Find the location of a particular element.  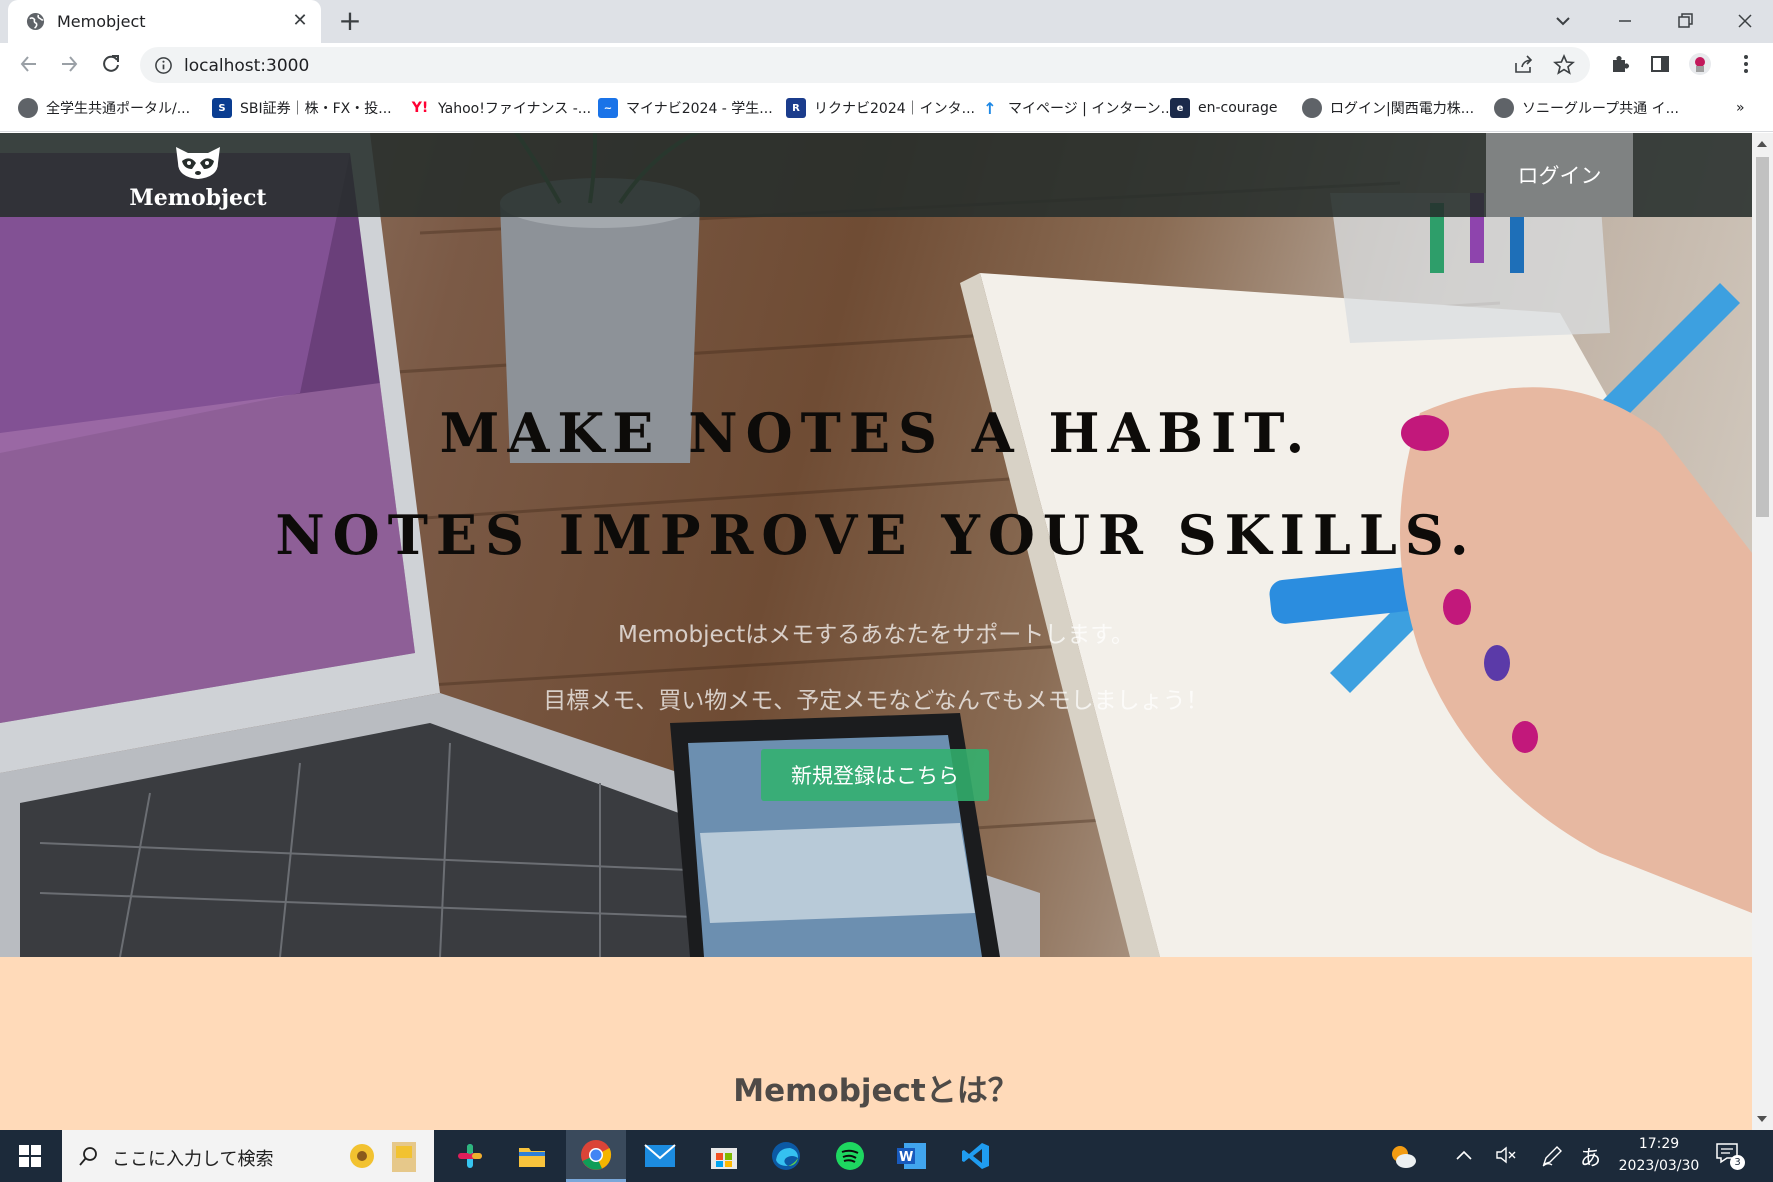

windows-taskbar: ここに入力して検索 W あ 17:29 2023/03/30 3 is located at coordinates (886, 1156).